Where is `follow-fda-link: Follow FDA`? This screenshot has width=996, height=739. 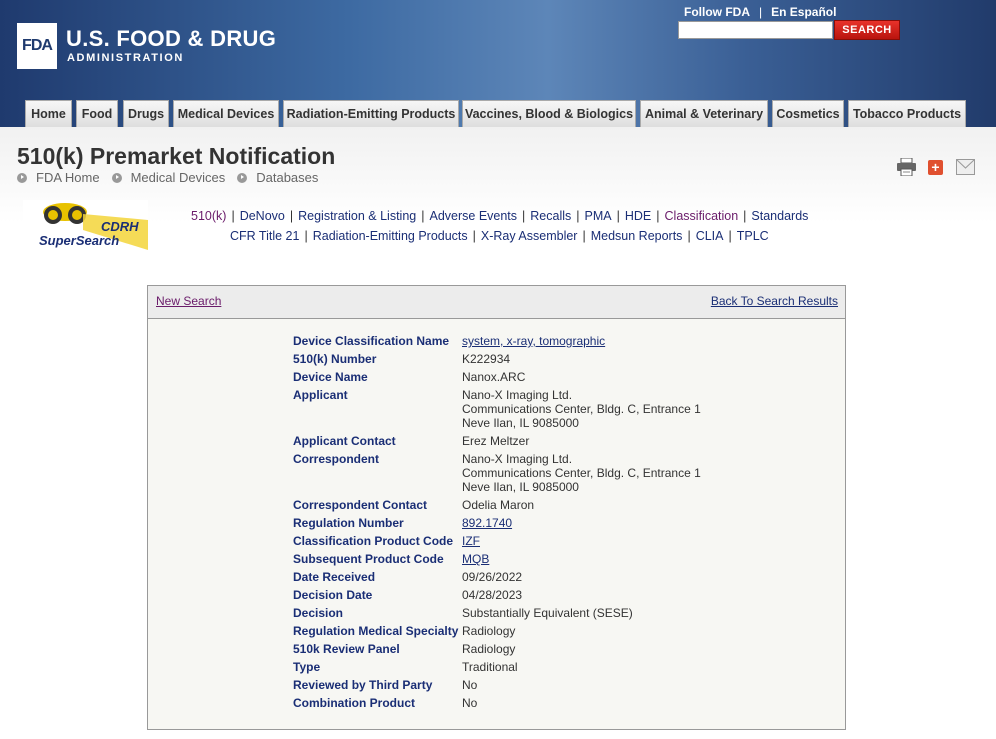
follow-fda-link: Follow FDA is located at coordinates (717, 12).